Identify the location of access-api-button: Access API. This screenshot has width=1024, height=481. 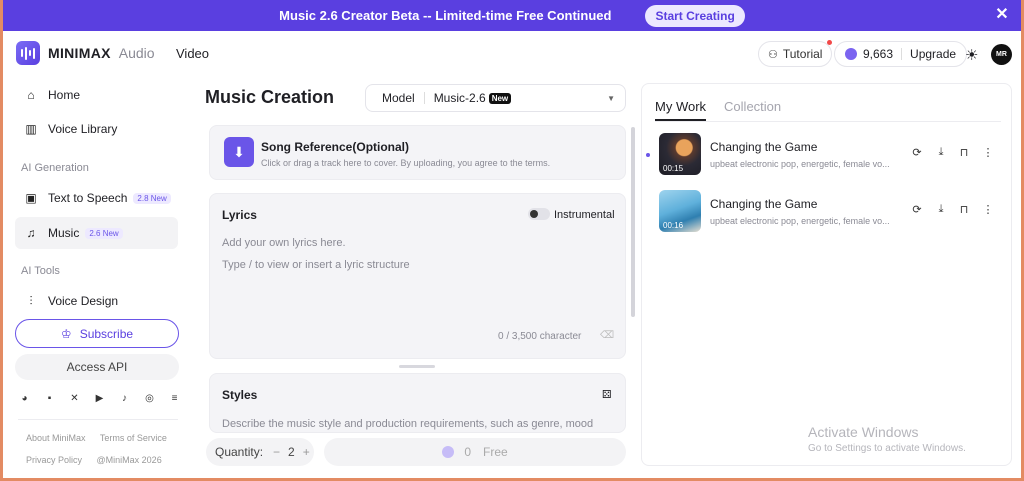
(97, 367).